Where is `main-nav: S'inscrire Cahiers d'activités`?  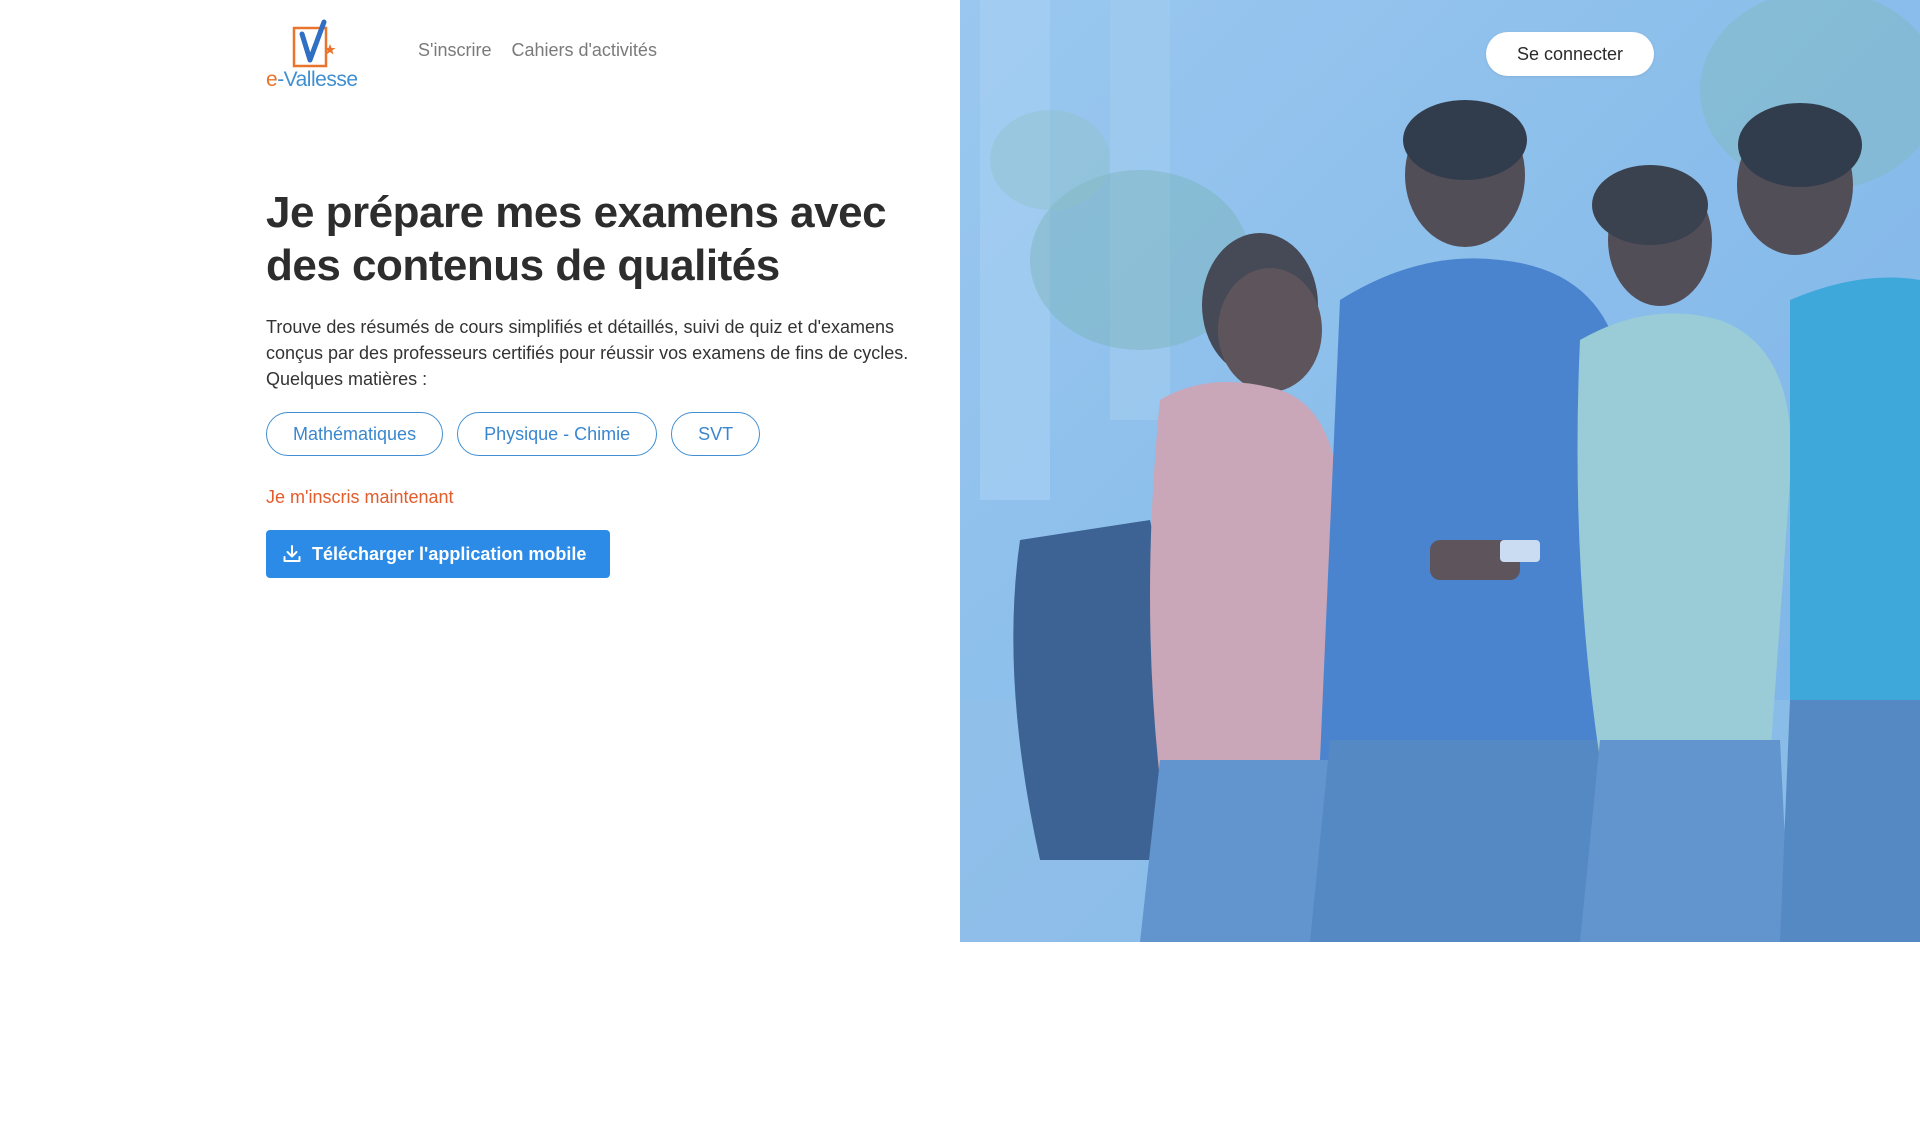
main-nav: S'inscrire Cahiers d'activités is located at coordinates (537, 50).